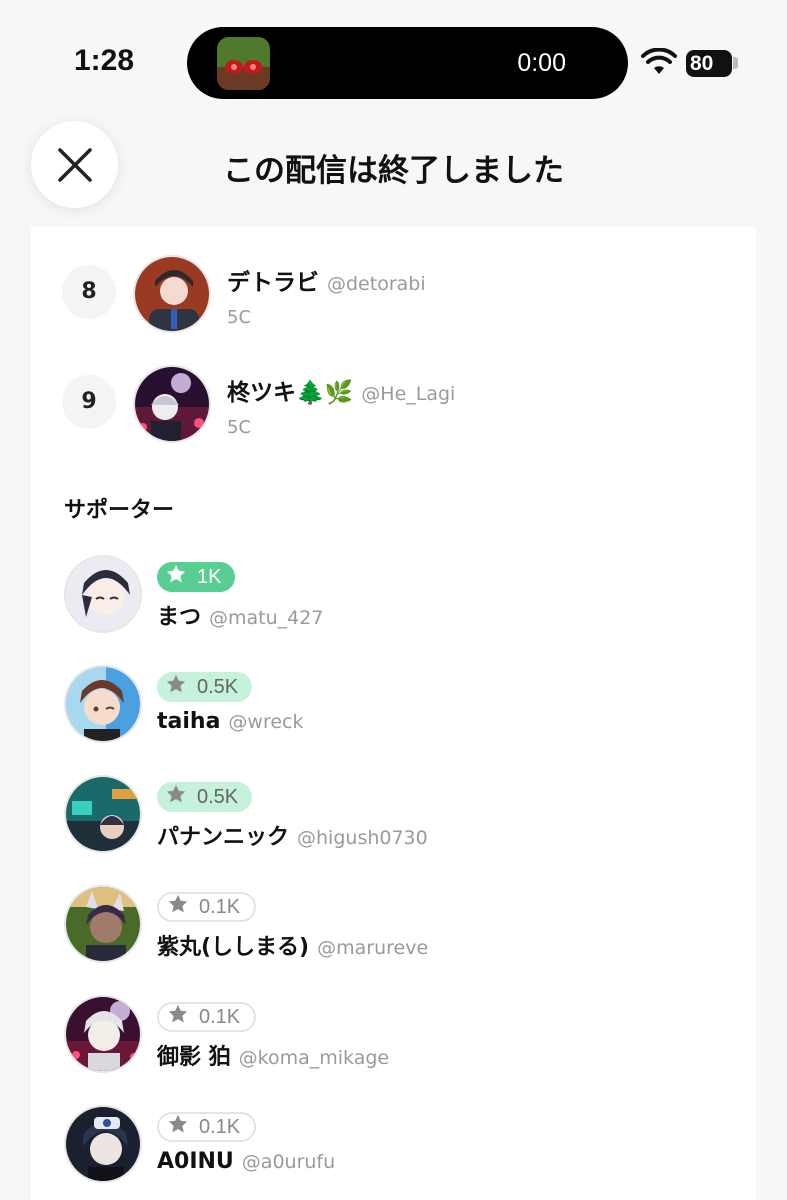 Image resolution: width=787 pixels, height=1200 pixels. Describe the element at coordinates (194, 1057) in the screenshot. I see `display-name: 御影 狛` at that location.